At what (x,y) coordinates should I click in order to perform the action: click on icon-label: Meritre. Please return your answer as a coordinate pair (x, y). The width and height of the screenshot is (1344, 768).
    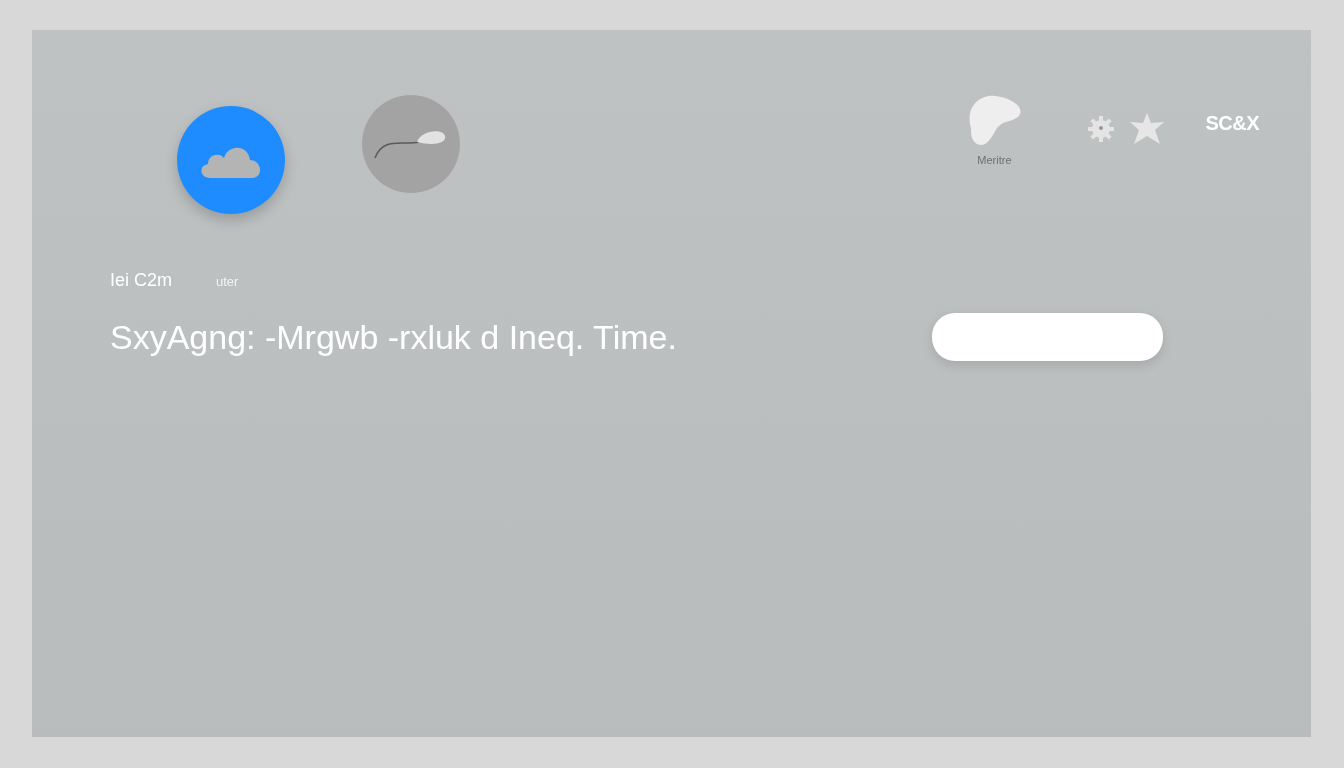
    Looking at the image, I should click on (994, 160).